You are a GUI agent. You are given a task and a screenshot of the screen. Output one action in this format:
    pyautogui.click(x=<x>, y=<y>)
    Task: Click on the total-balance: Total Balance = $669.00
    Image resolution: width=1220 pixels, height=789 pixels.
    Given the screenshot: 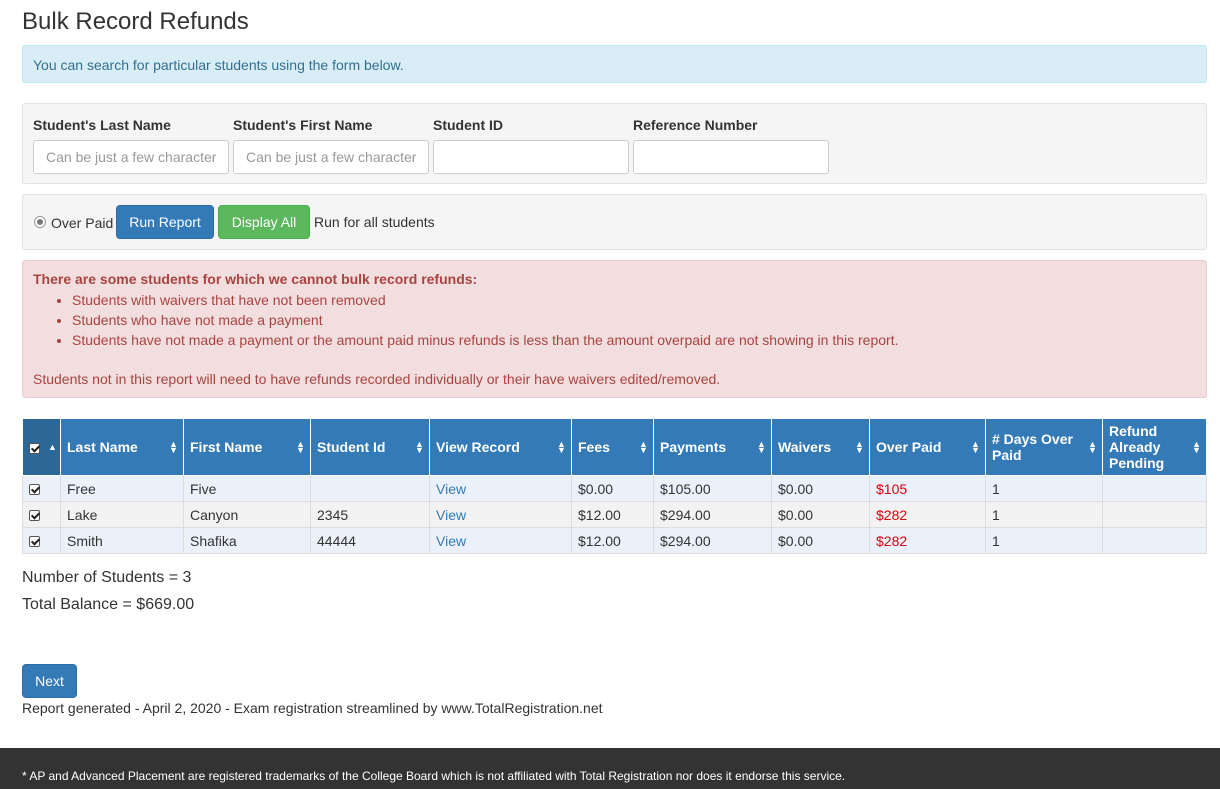 What is the action you would take?
    pyautogui.click(x=108, y=604)
    